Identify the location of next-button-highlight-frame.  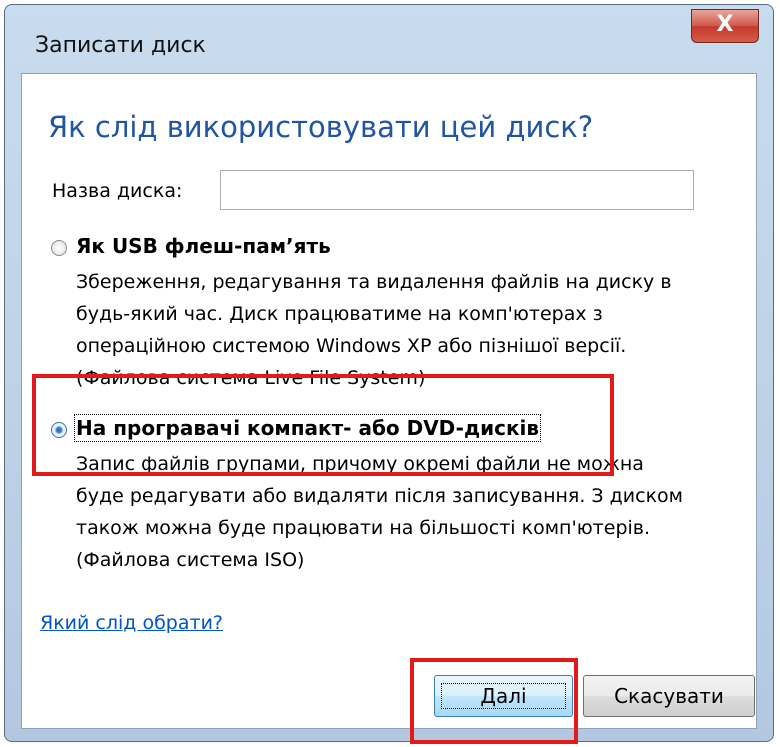
(494, 701).